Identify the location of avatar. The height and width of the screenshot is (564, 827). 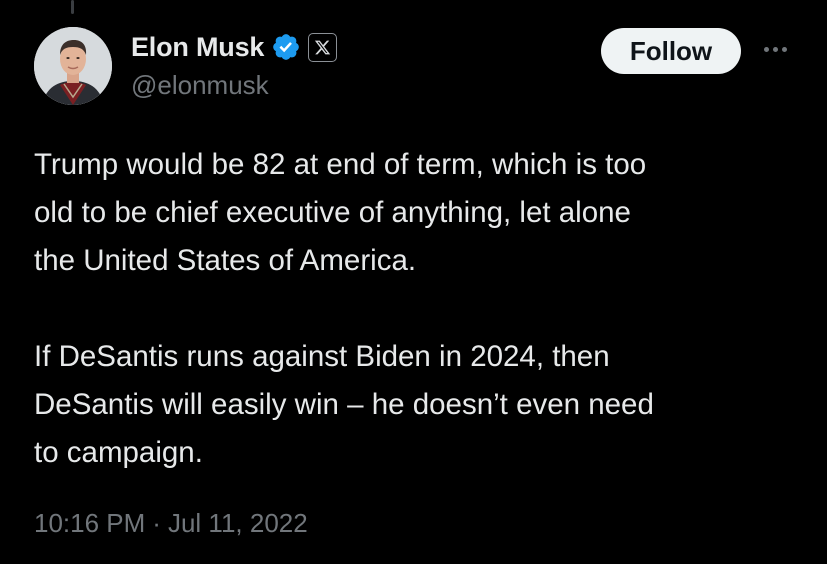
(73, 66).